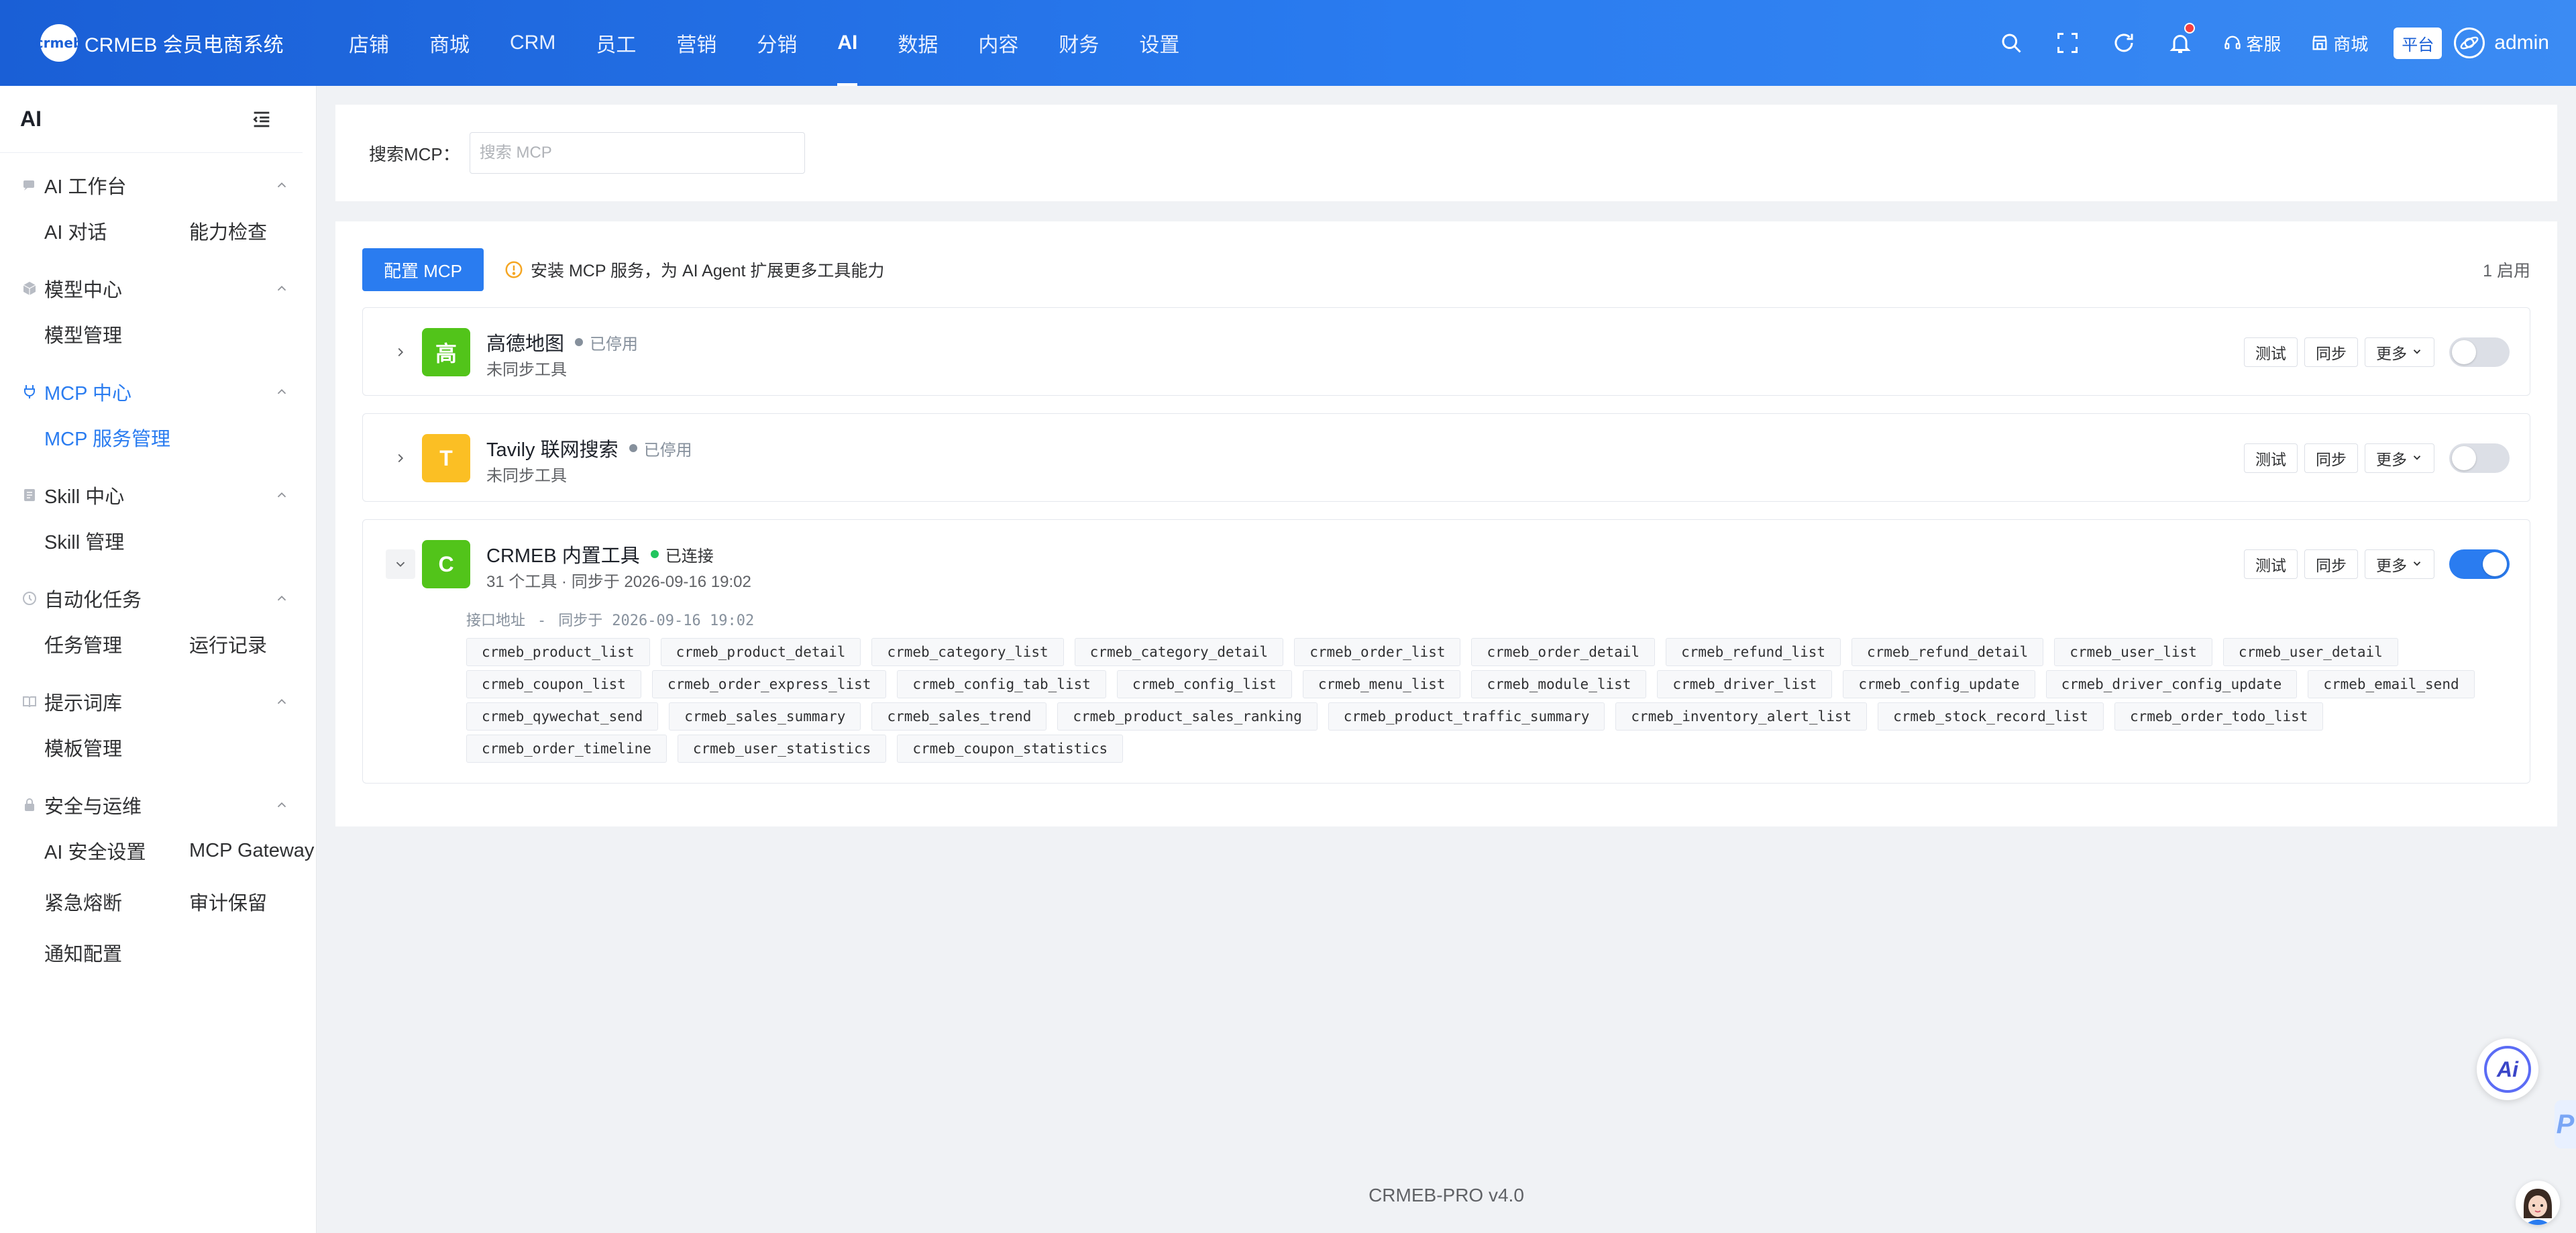  What do you see at coordinates (116, 334) in the screenshot?
I see `sidebar-item: 模型管理` at bounding box center [116, 334].